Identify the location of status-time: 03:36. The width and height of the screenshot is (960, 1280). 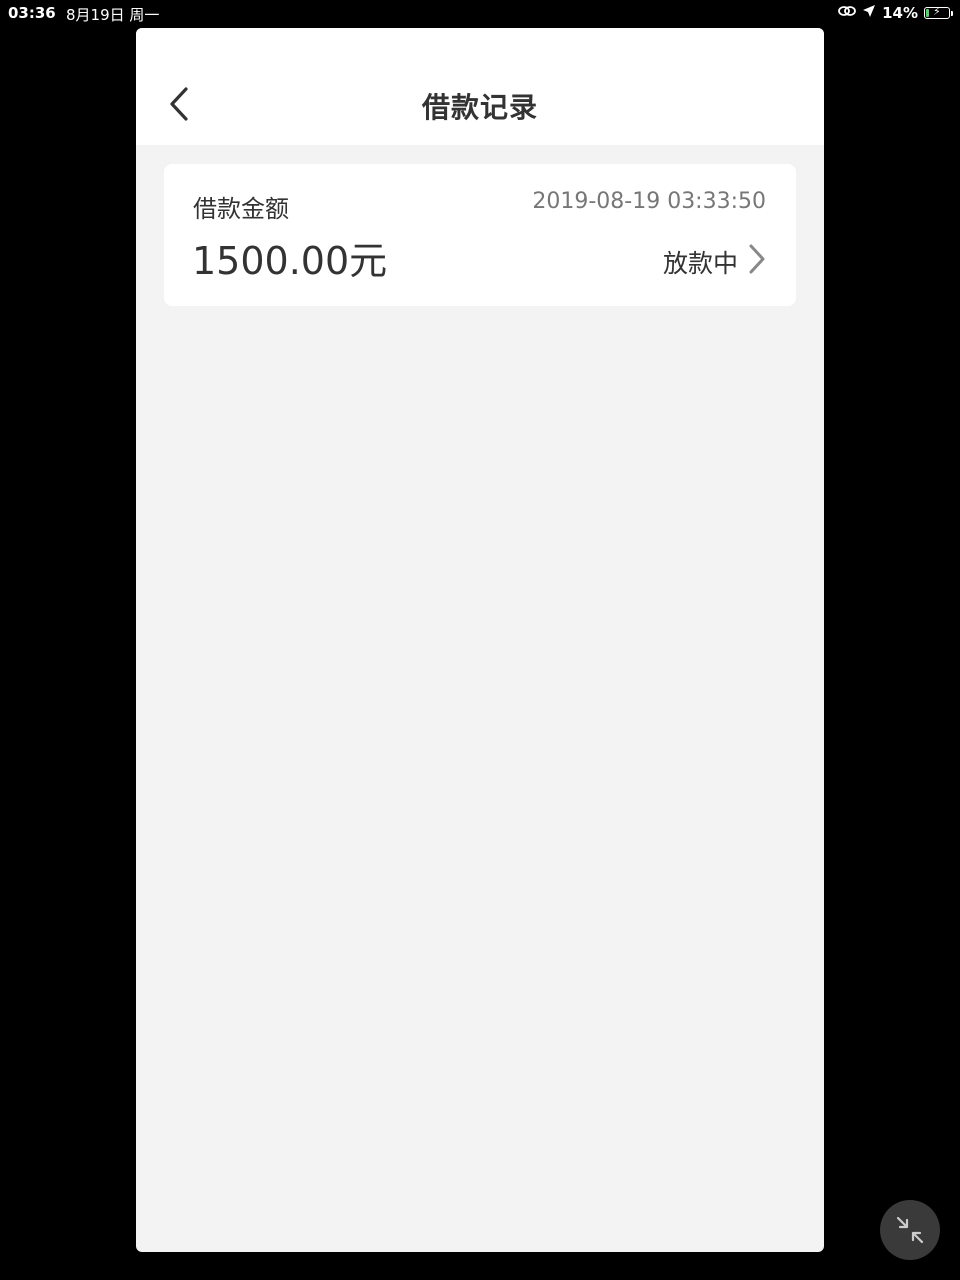
(32, 13).